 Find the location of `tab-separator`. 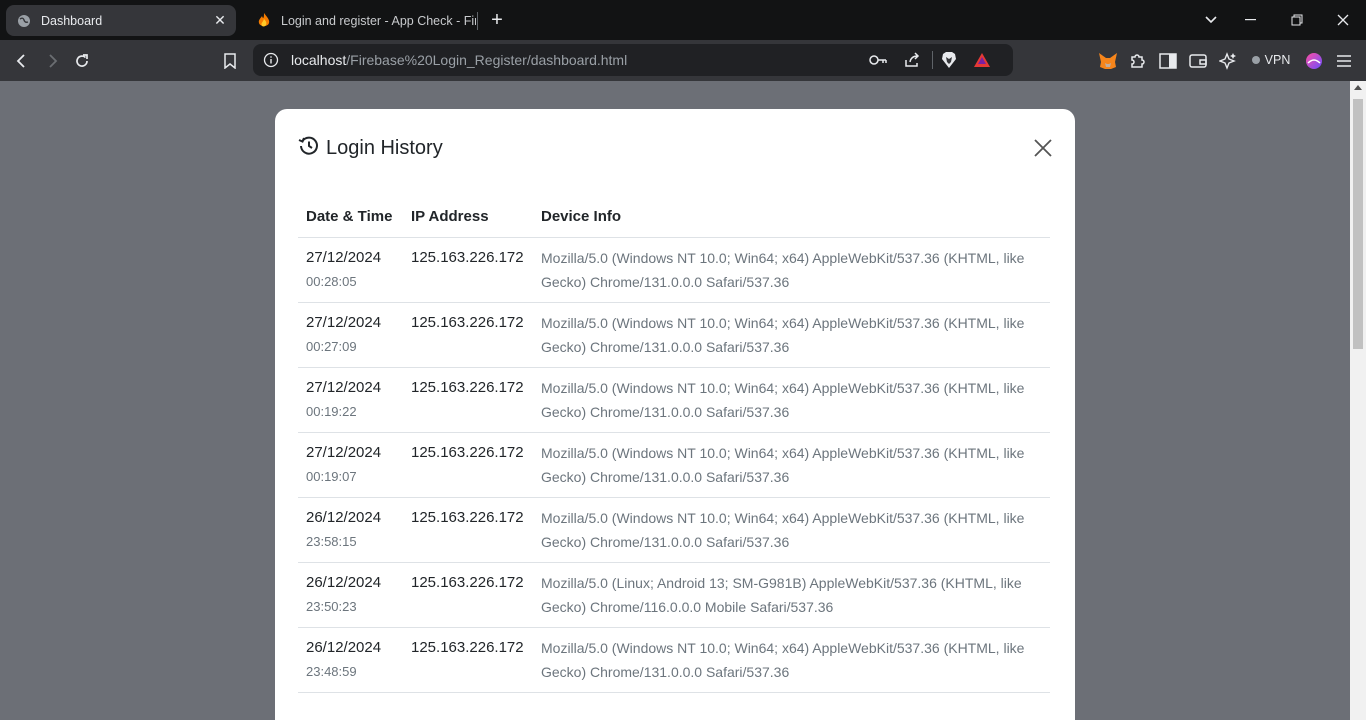

tab-separator is located at coordinates (477, 21).